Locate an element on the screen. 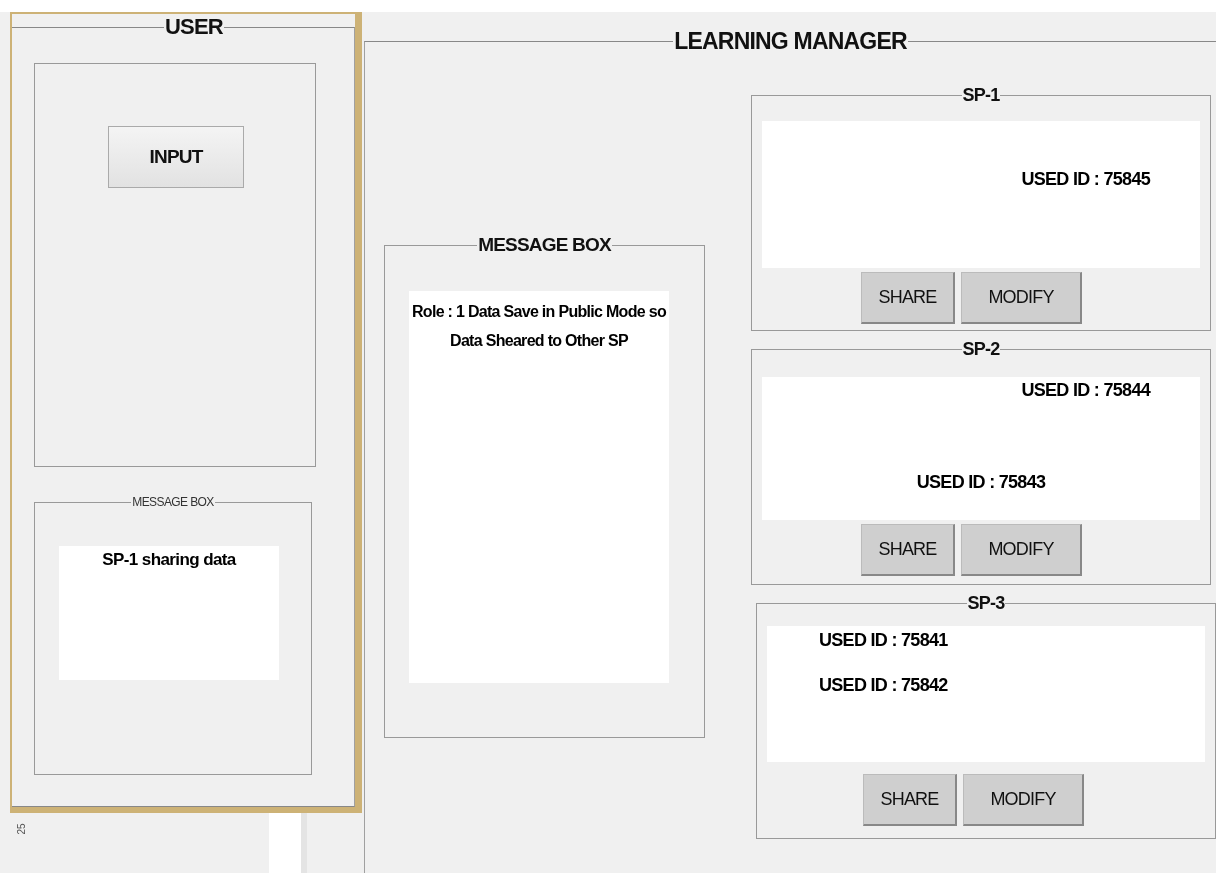  panel-title: LEARNING MANAGER is located at coordinates (790, 41).